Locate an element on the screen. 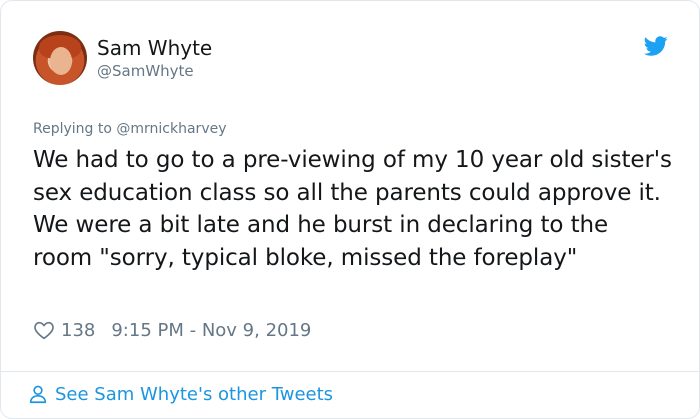 This screenshot has height=419, width=700. tweet-header: Sam Whyte @SamWhyte is located at coordinates (122, 58).